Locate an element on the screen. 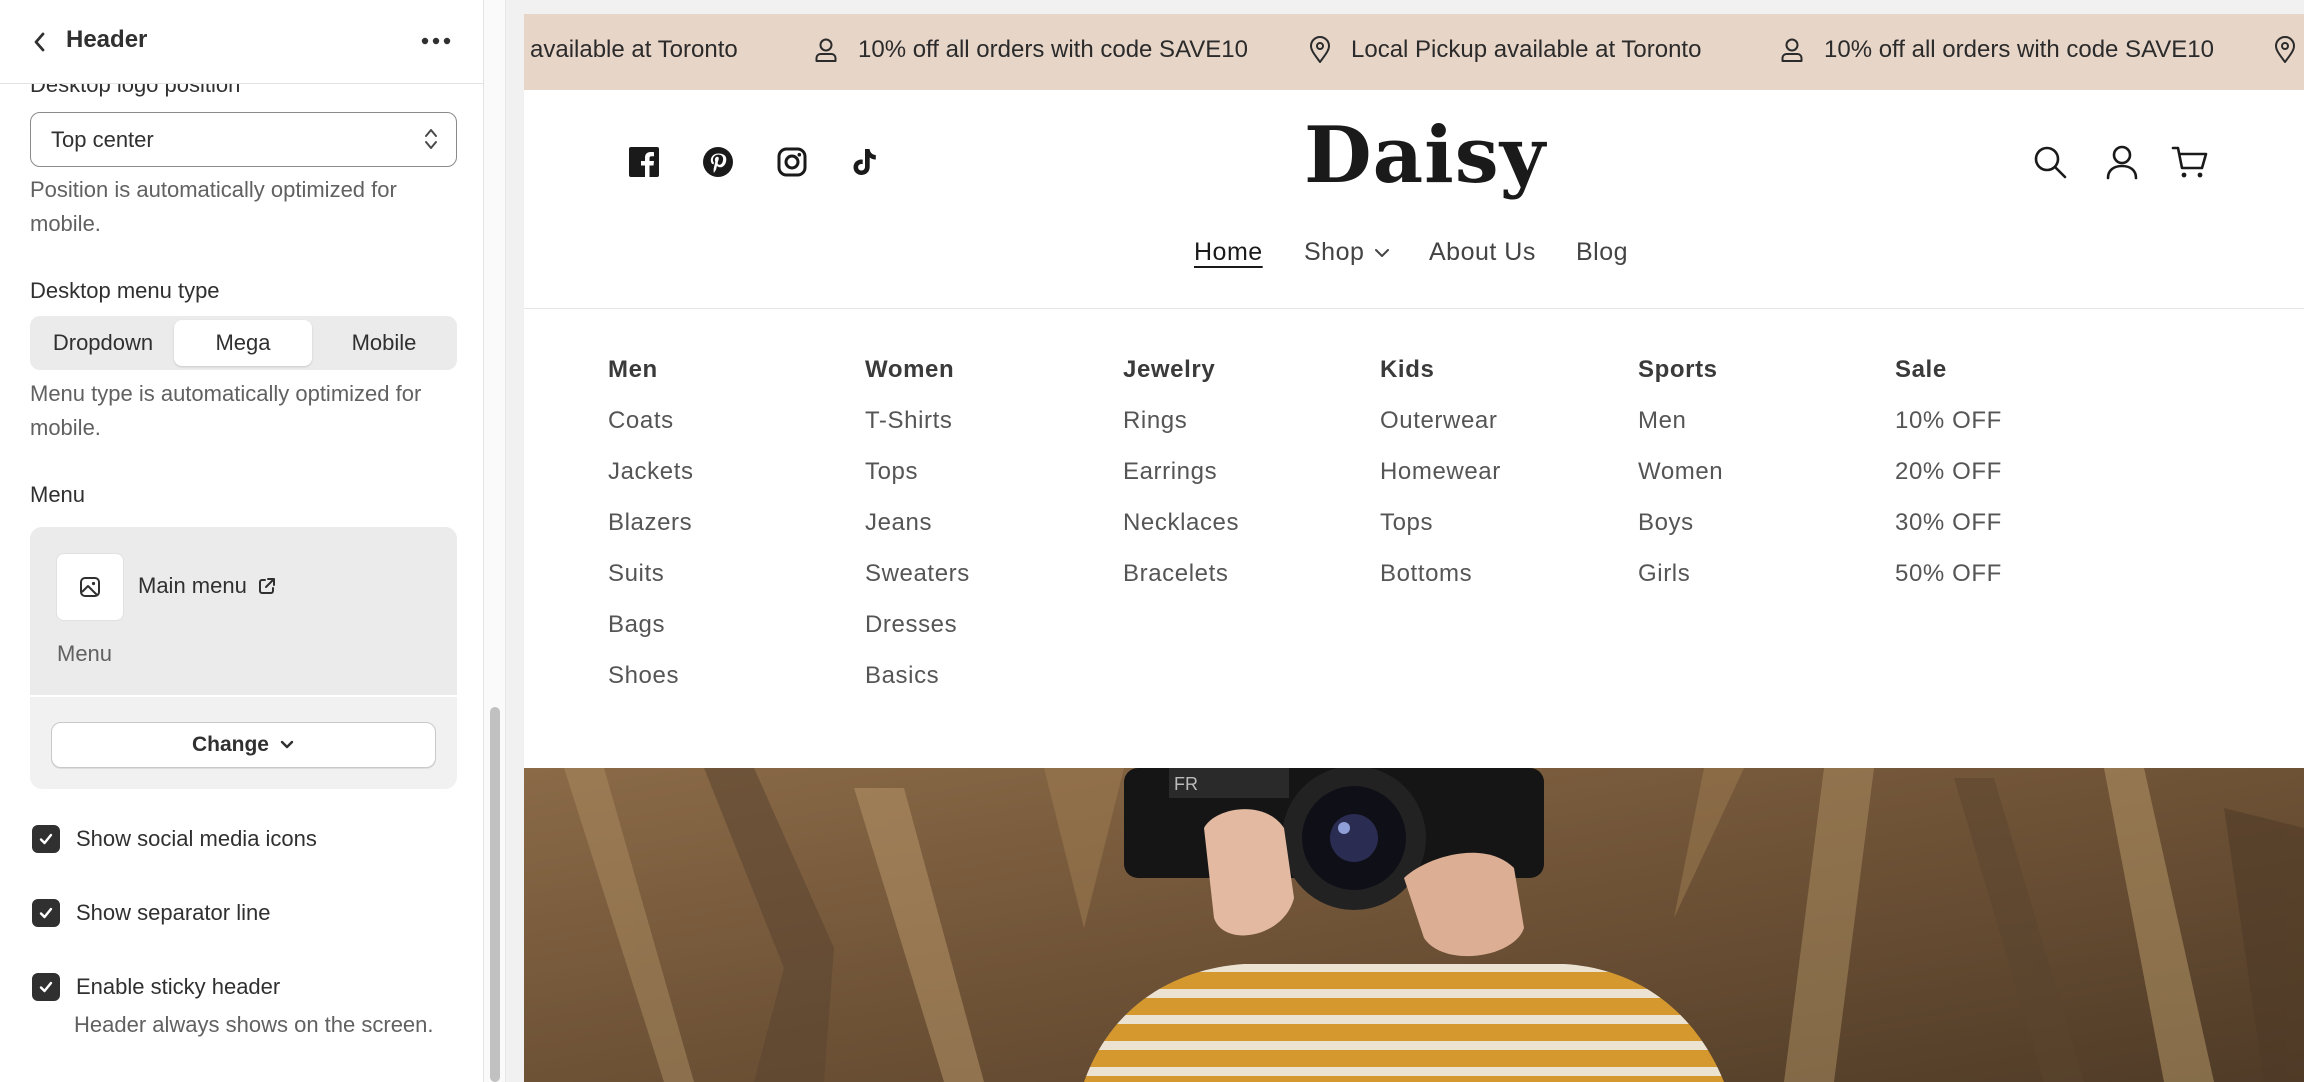 This screenshot has width=2304, height=1082. announcement-pickup: Local Pickup available at Toronto is located at coordinates (1505, 50).